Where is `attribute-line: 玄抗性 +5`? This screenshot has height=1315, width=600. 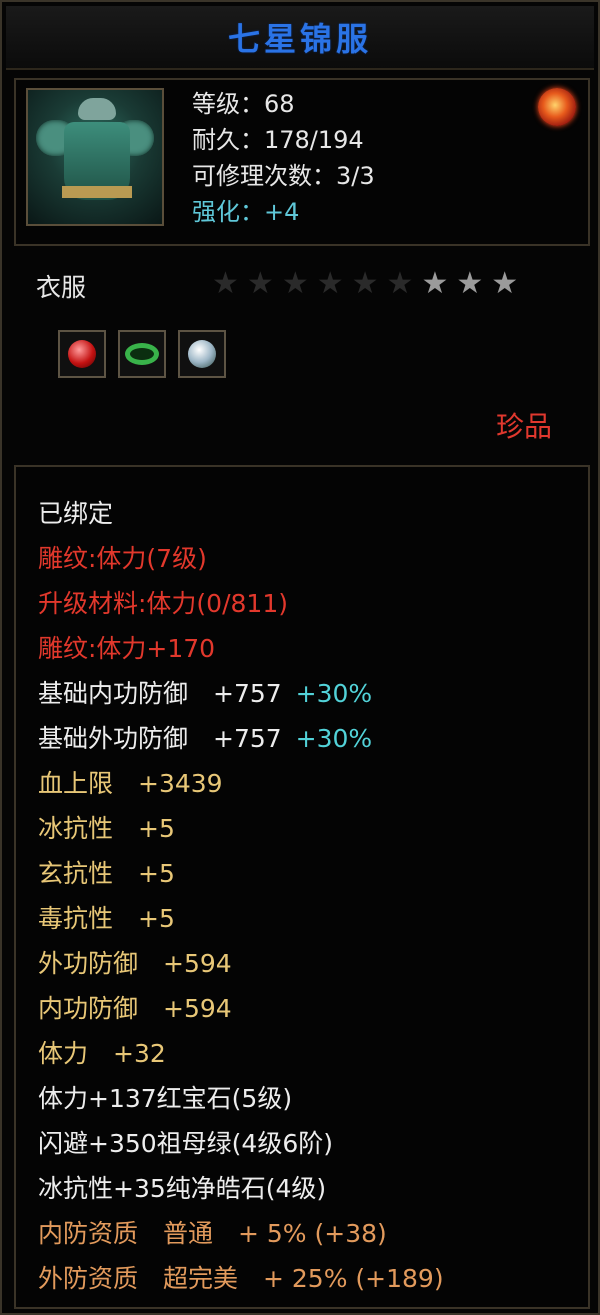 attribute-line: 玄抗性 +5 is located at coordinates (241, 873).